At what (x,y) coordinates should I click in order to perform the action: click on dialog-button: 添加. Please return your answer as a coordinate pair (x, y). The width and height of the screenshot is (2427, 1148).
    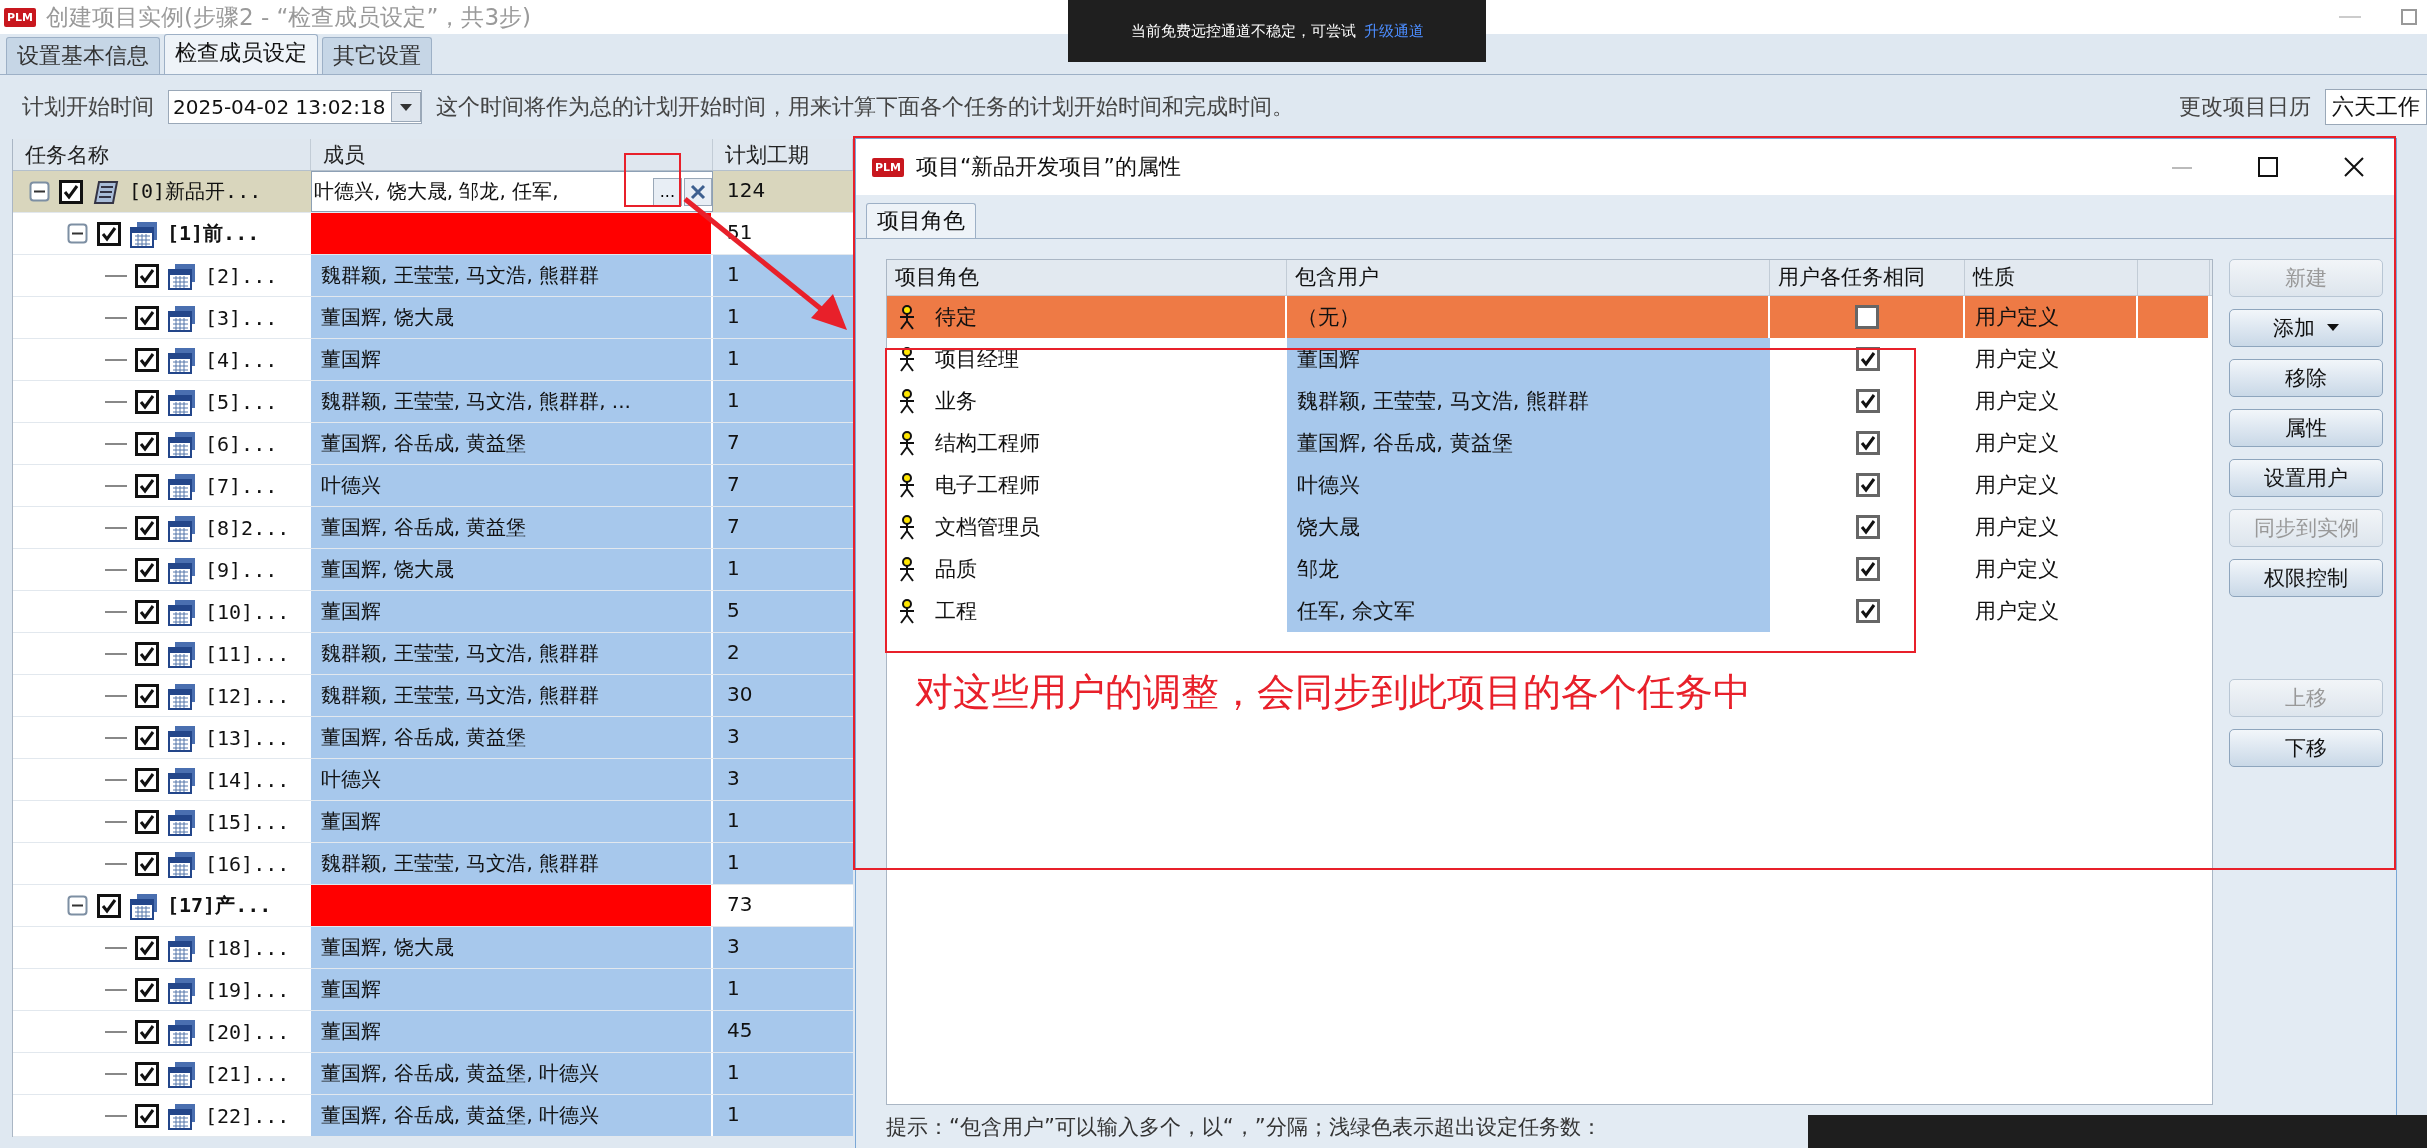
    Looking at the image, I should click on (2306, 328).